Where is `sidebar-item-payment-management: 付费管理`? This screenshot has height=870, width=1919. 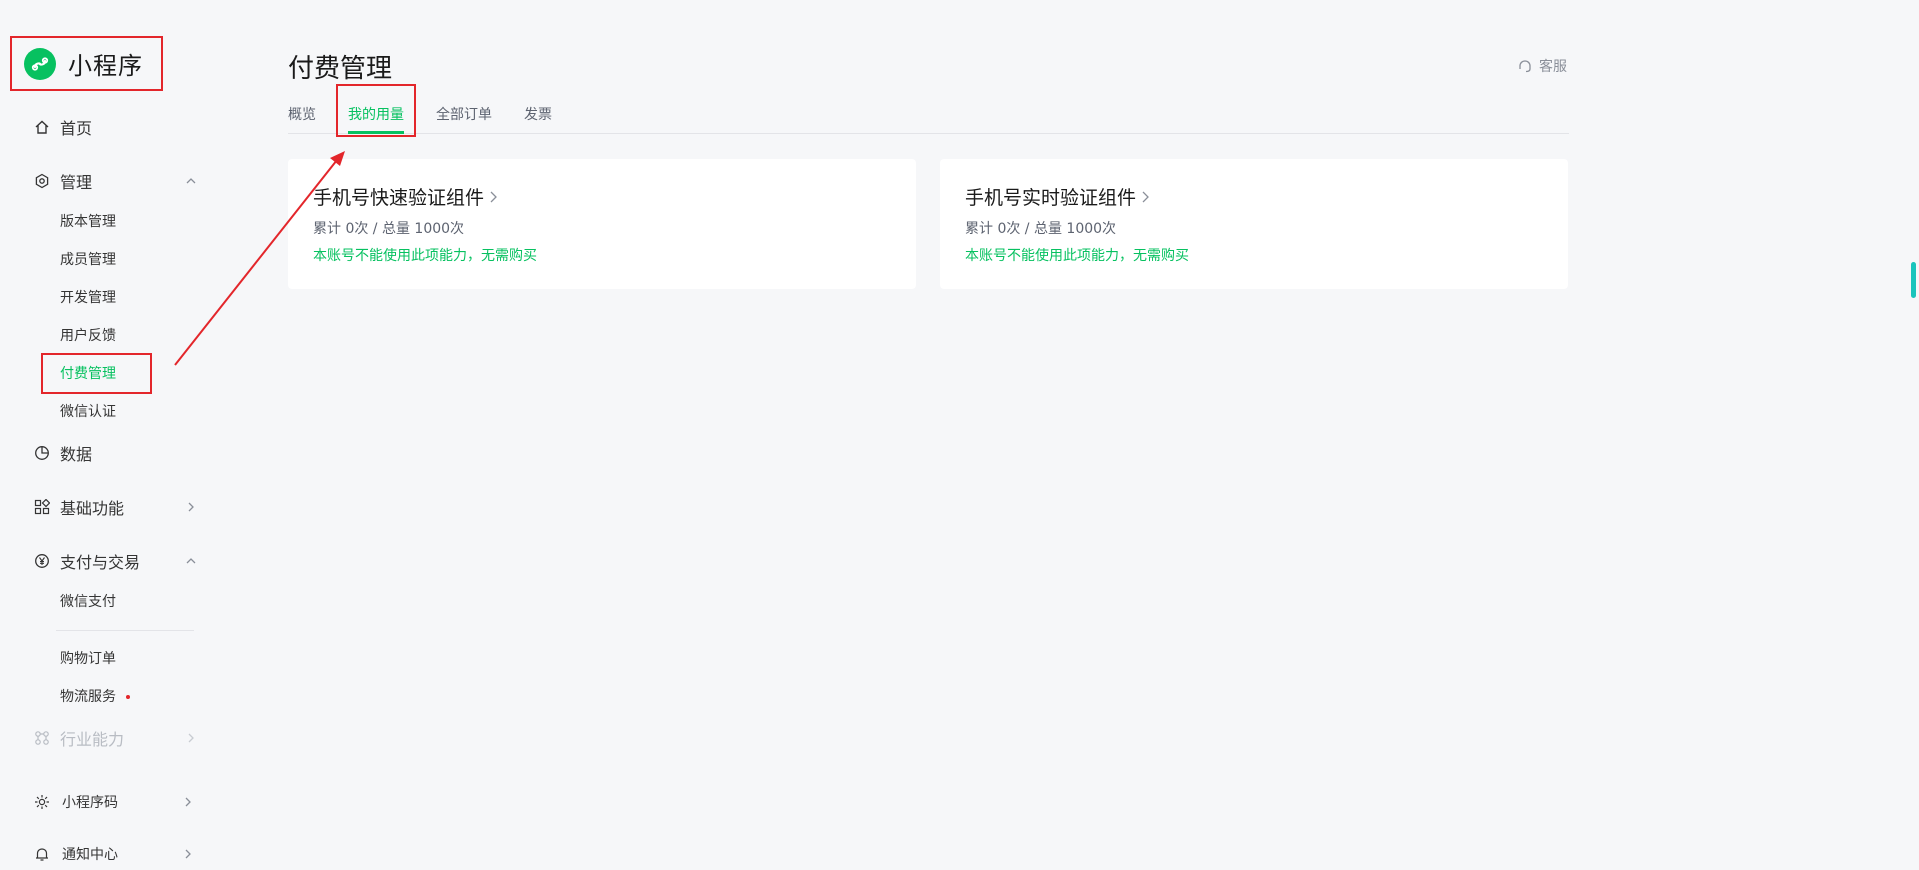 sidebar-item-payment-management: 付费管理 is located at coordinates (88, 374).